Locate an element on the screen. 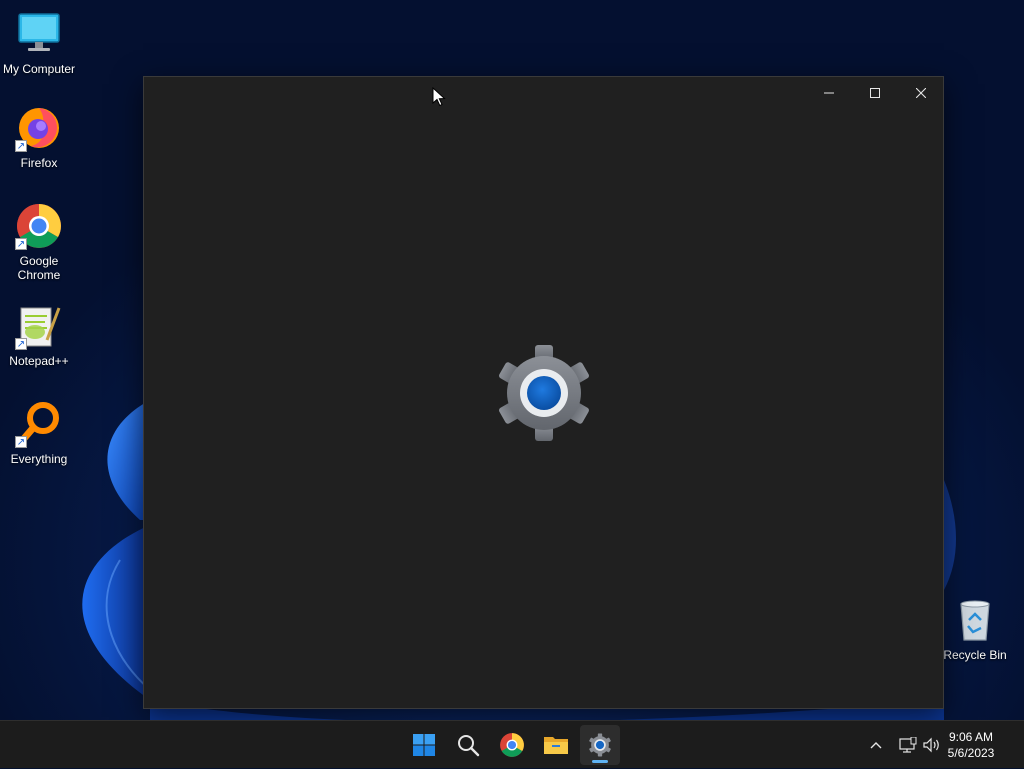 The height and width of the screenshot is (769, 1024). desktop-icon-label: Google Chrome is located at coordinates (39, 268).